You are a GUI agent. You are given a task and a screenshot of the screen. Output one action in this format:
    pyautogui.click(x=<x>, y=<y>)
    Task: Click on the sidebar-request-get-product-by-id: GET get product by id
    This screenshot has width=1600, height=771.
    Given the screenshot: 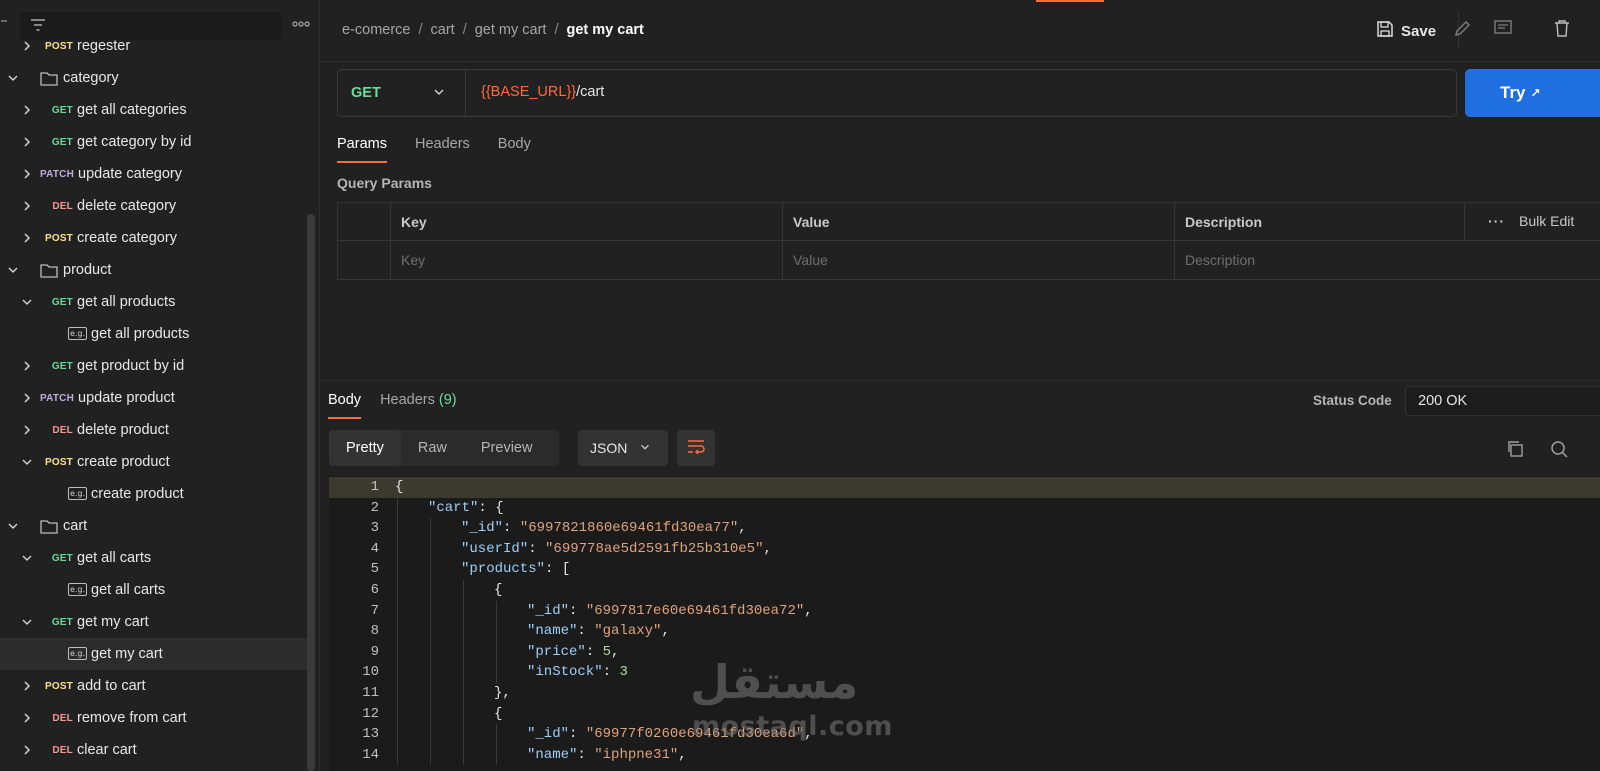 What is the action you would take?
    pyautogui.click(x=156, y=366)
    